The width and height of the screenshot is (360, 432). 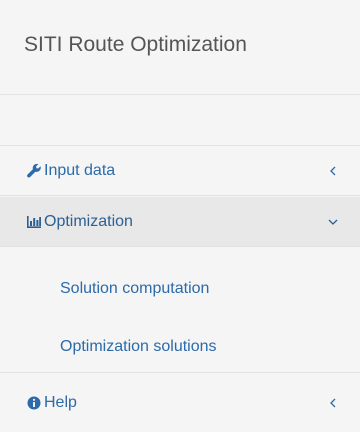 What do you see at coordinates (34, 171) in the screenshot?
I see `wrench-icon` at bounding box center [34, 171].